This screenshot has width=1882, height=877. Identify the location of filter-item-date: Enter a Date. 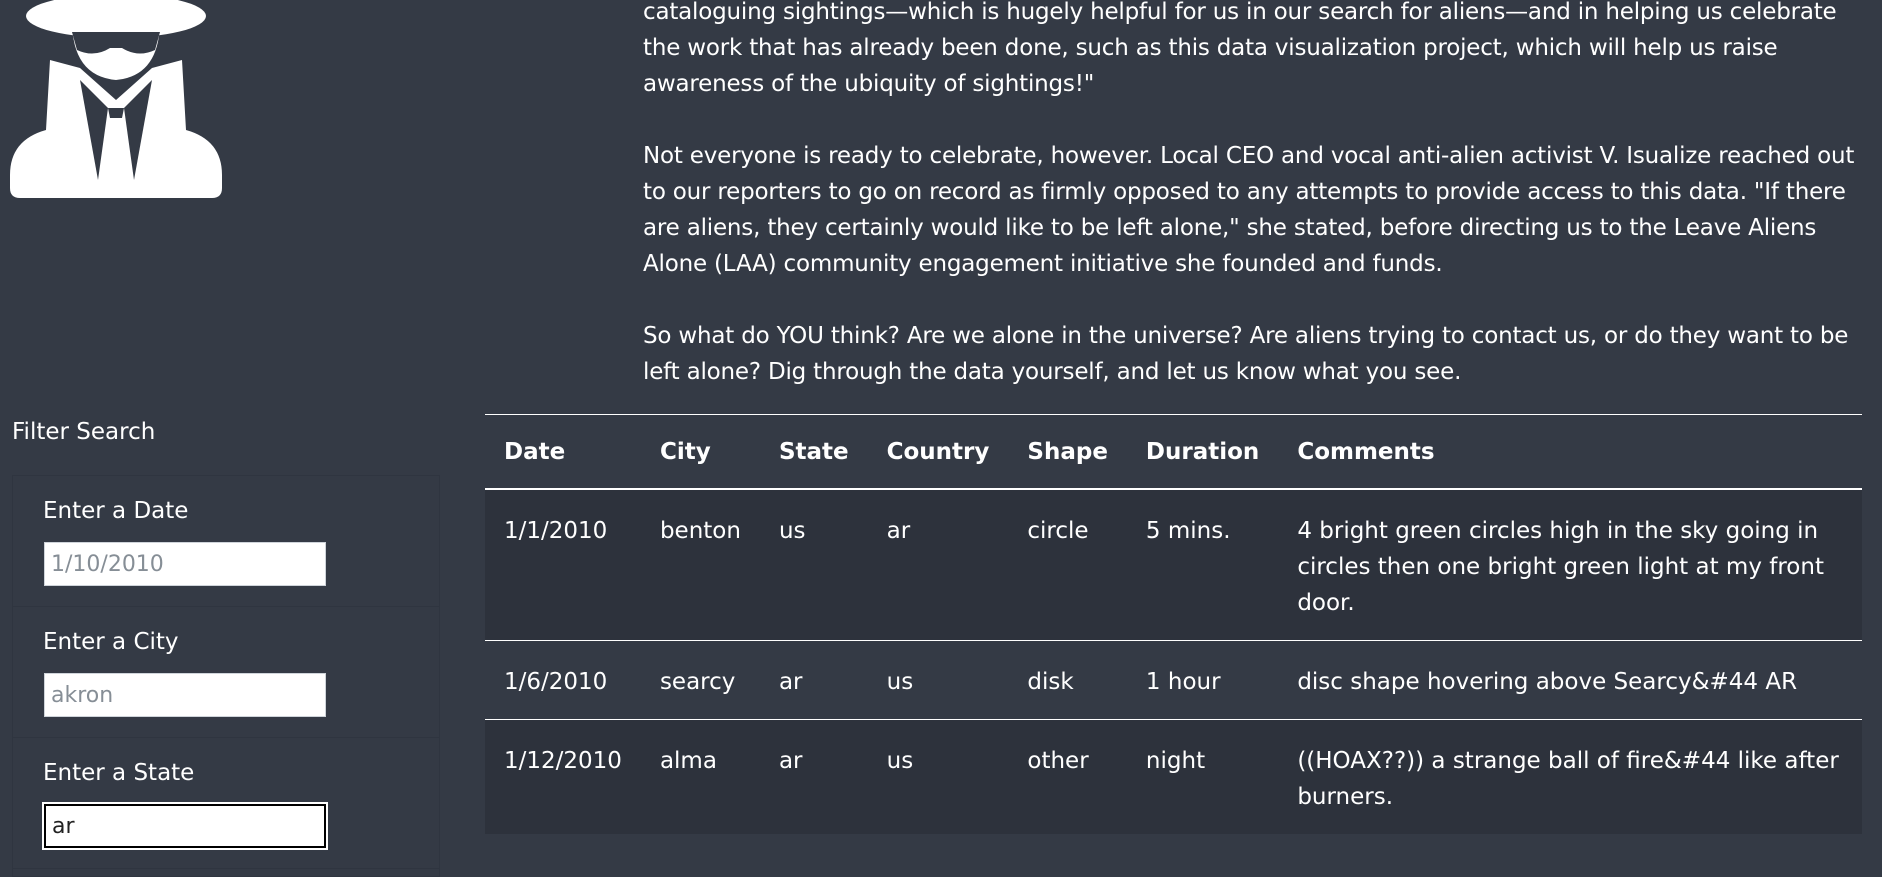
(226, 541).